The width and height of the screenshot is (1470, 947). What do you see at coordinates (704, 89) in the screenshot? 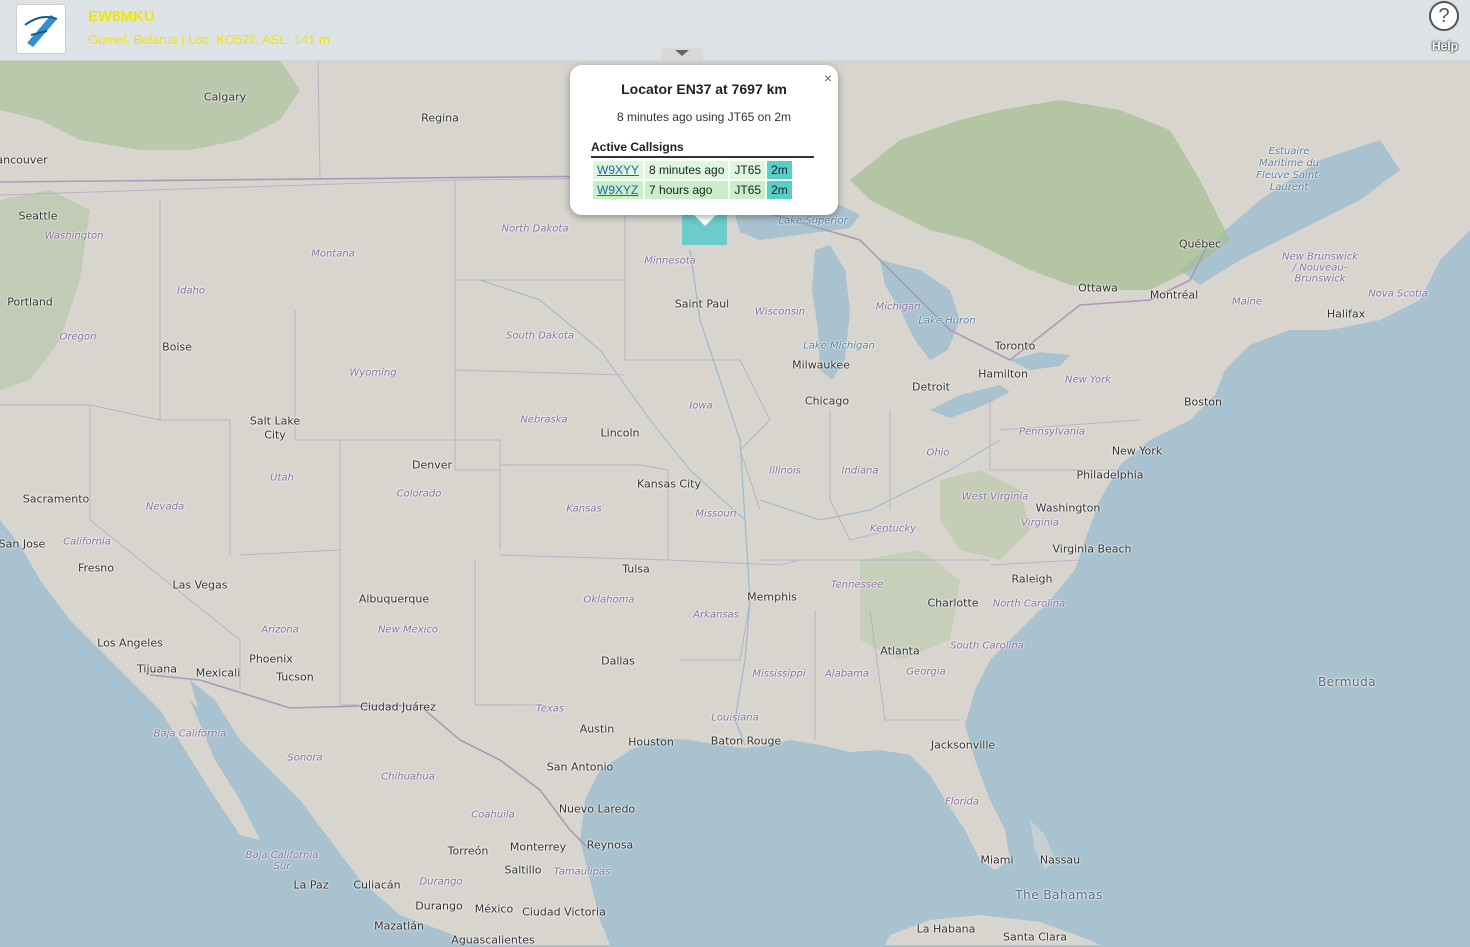
I see `popup-title: Locator EN37 at 7697 km` at bounding box center [704, 89].